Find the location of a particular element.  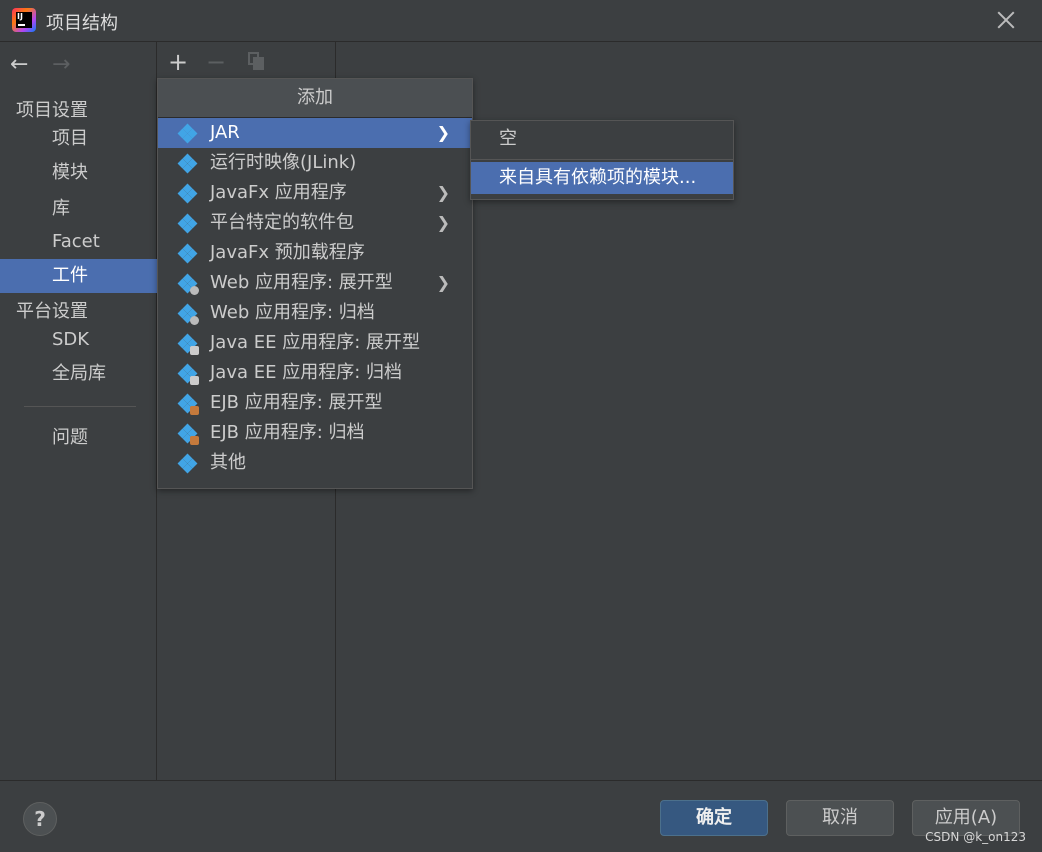

menu-item-label: EJB 应用程序: 归档 is located at coordinates (287, 432).